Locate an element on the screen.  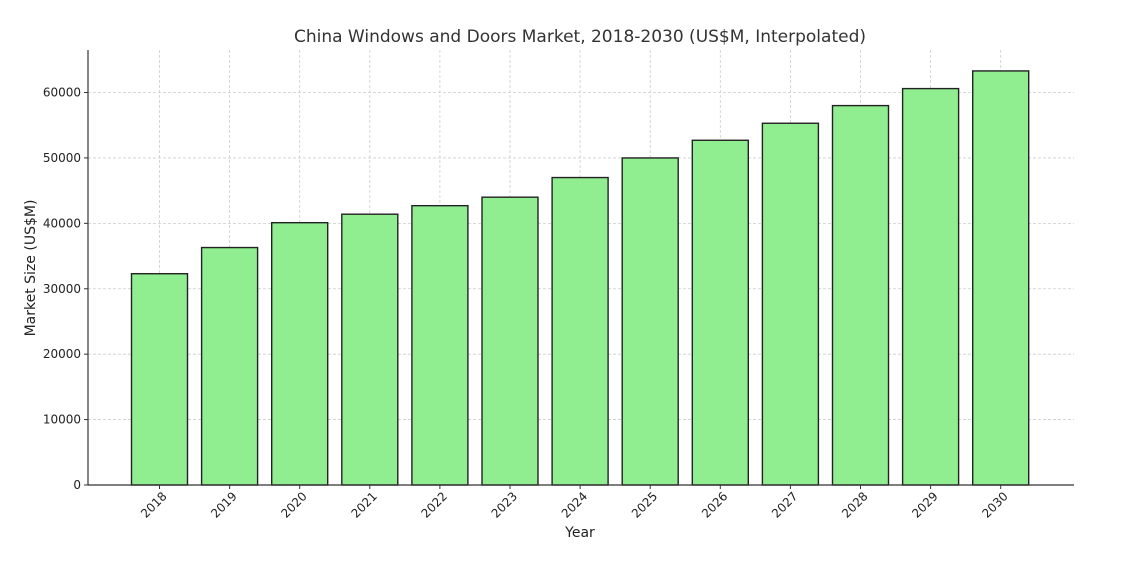
x-tick-label: 2022 is located at coordinates (434, 504).